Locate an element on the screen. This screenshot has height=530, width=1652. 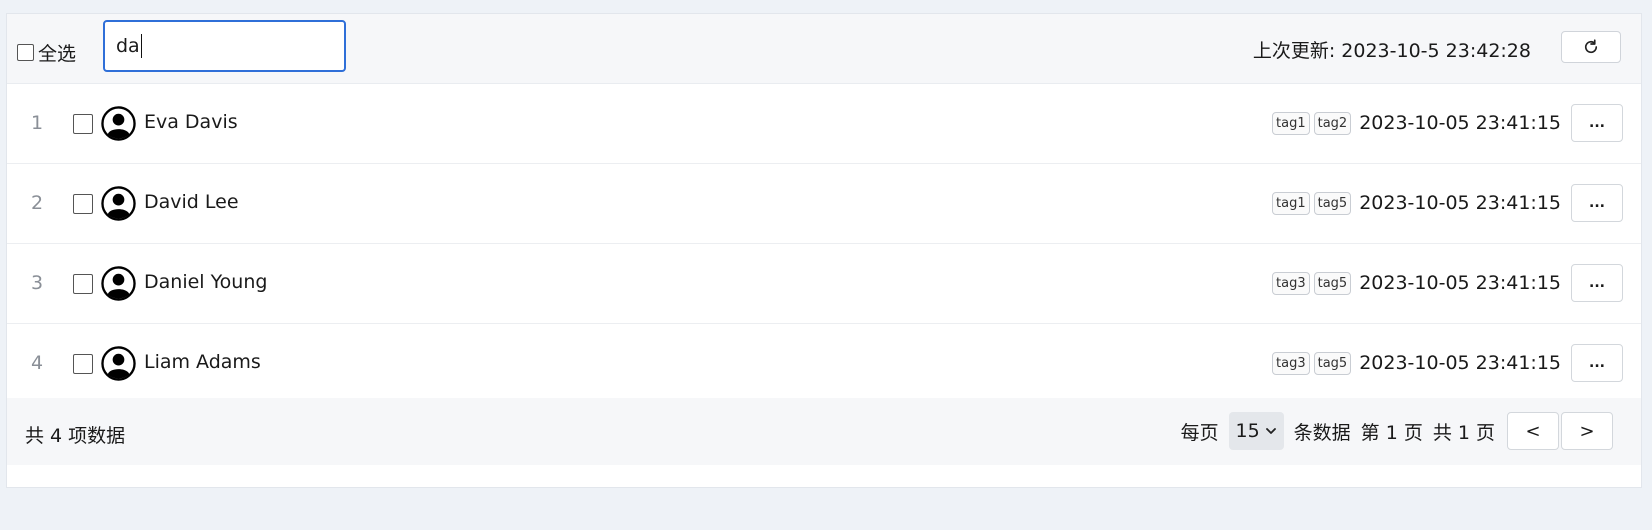
pagination-footer: 共 4 项数据 每页 15 条数据 第 1 页 共 1 页 < > is located at coordinates (824, 431).